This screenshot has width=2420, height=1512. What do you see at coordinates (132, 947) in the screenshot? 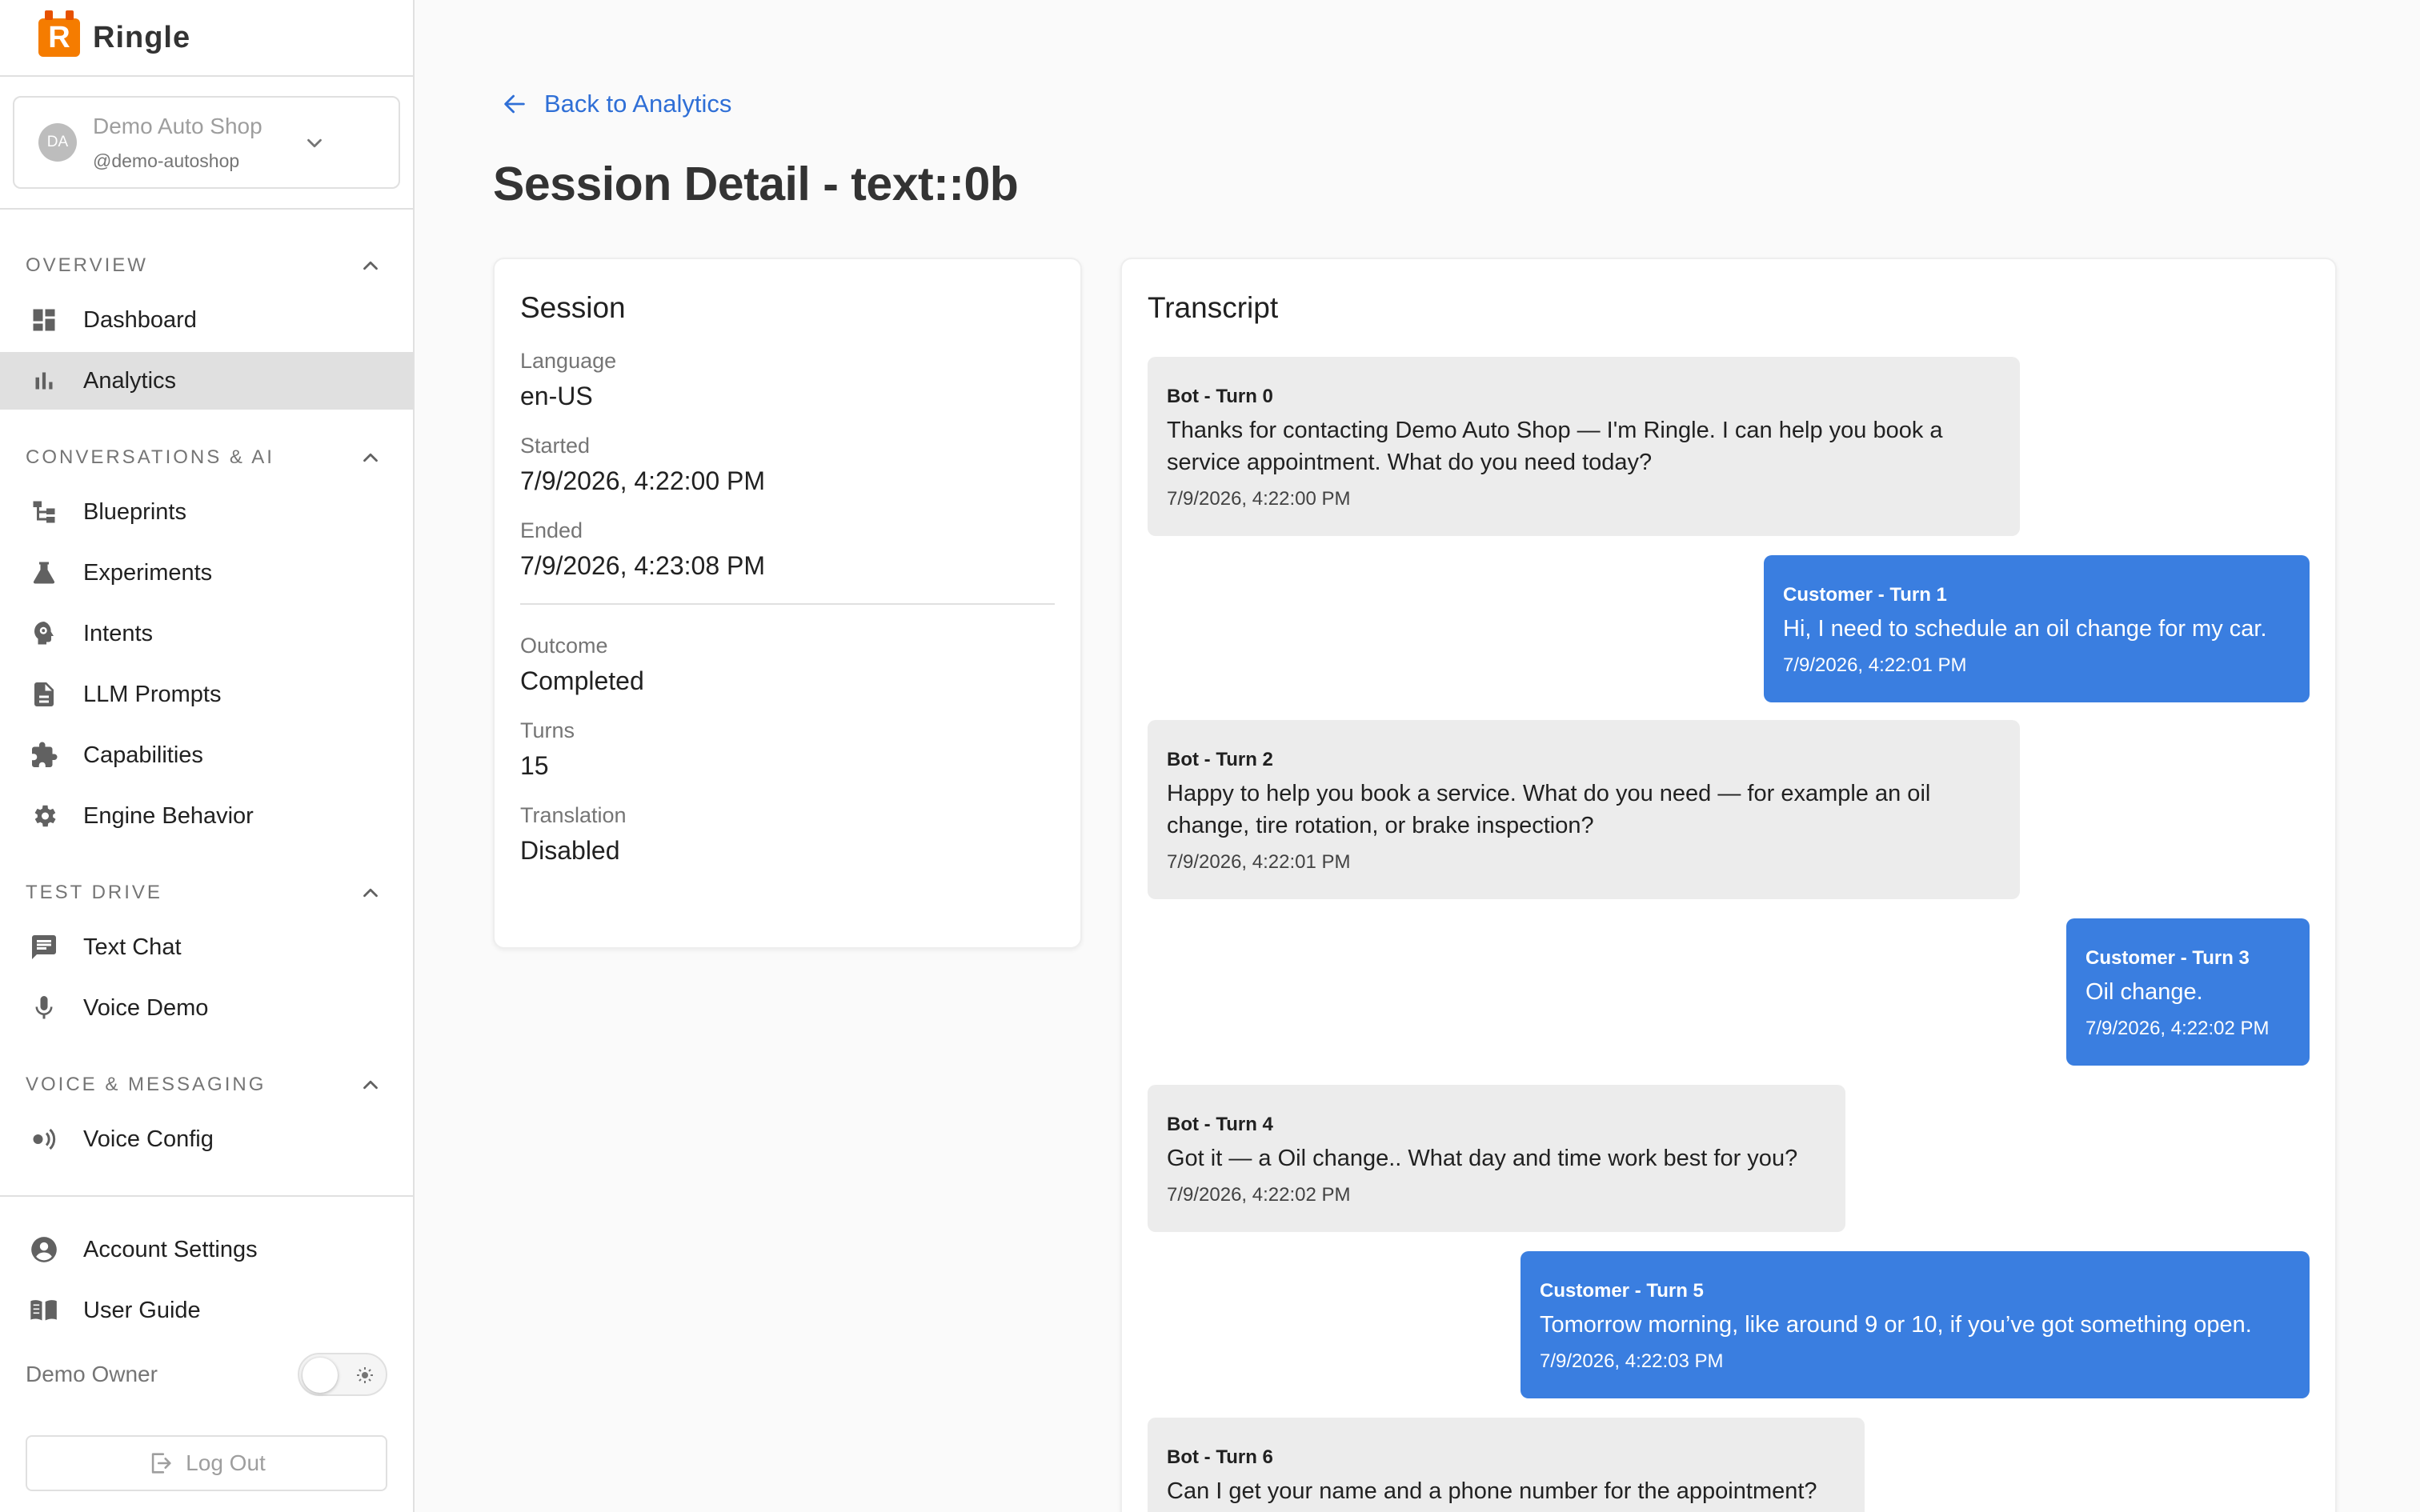
I see `sidebar-item-label: Text Chat` at bounding box center [132, 947].